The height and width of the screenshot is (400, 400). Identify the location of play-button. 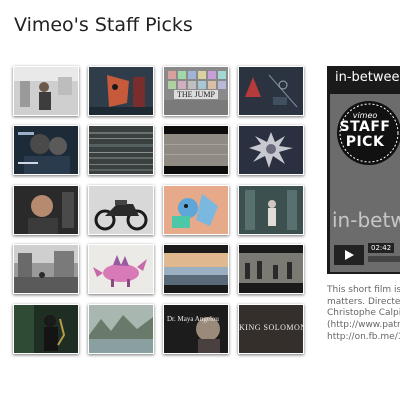
(349, 255).